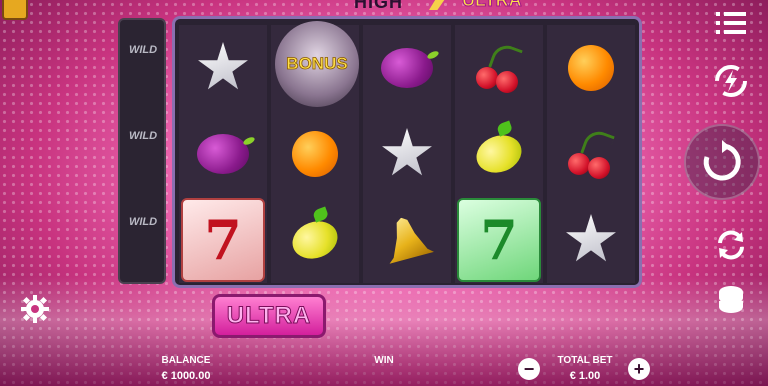 The height and width of the screenshot is (386, 768). What do you see at coordinates (585, 360) in the screenshot?
I see `total-bet-label: TOTAL BET` at bounding box center [585, 360].